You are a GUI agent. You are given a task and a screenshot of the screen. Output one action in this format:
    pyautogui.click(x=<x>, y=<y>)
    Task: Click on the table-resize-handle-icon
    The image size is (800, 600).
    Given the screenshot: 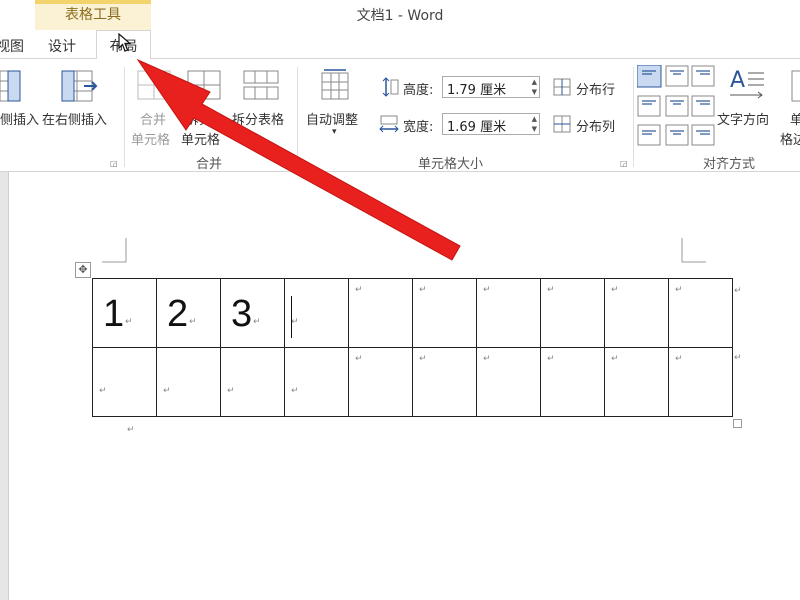 What is the action you would take?
    pyautogui.click(x=737, y=423)
    